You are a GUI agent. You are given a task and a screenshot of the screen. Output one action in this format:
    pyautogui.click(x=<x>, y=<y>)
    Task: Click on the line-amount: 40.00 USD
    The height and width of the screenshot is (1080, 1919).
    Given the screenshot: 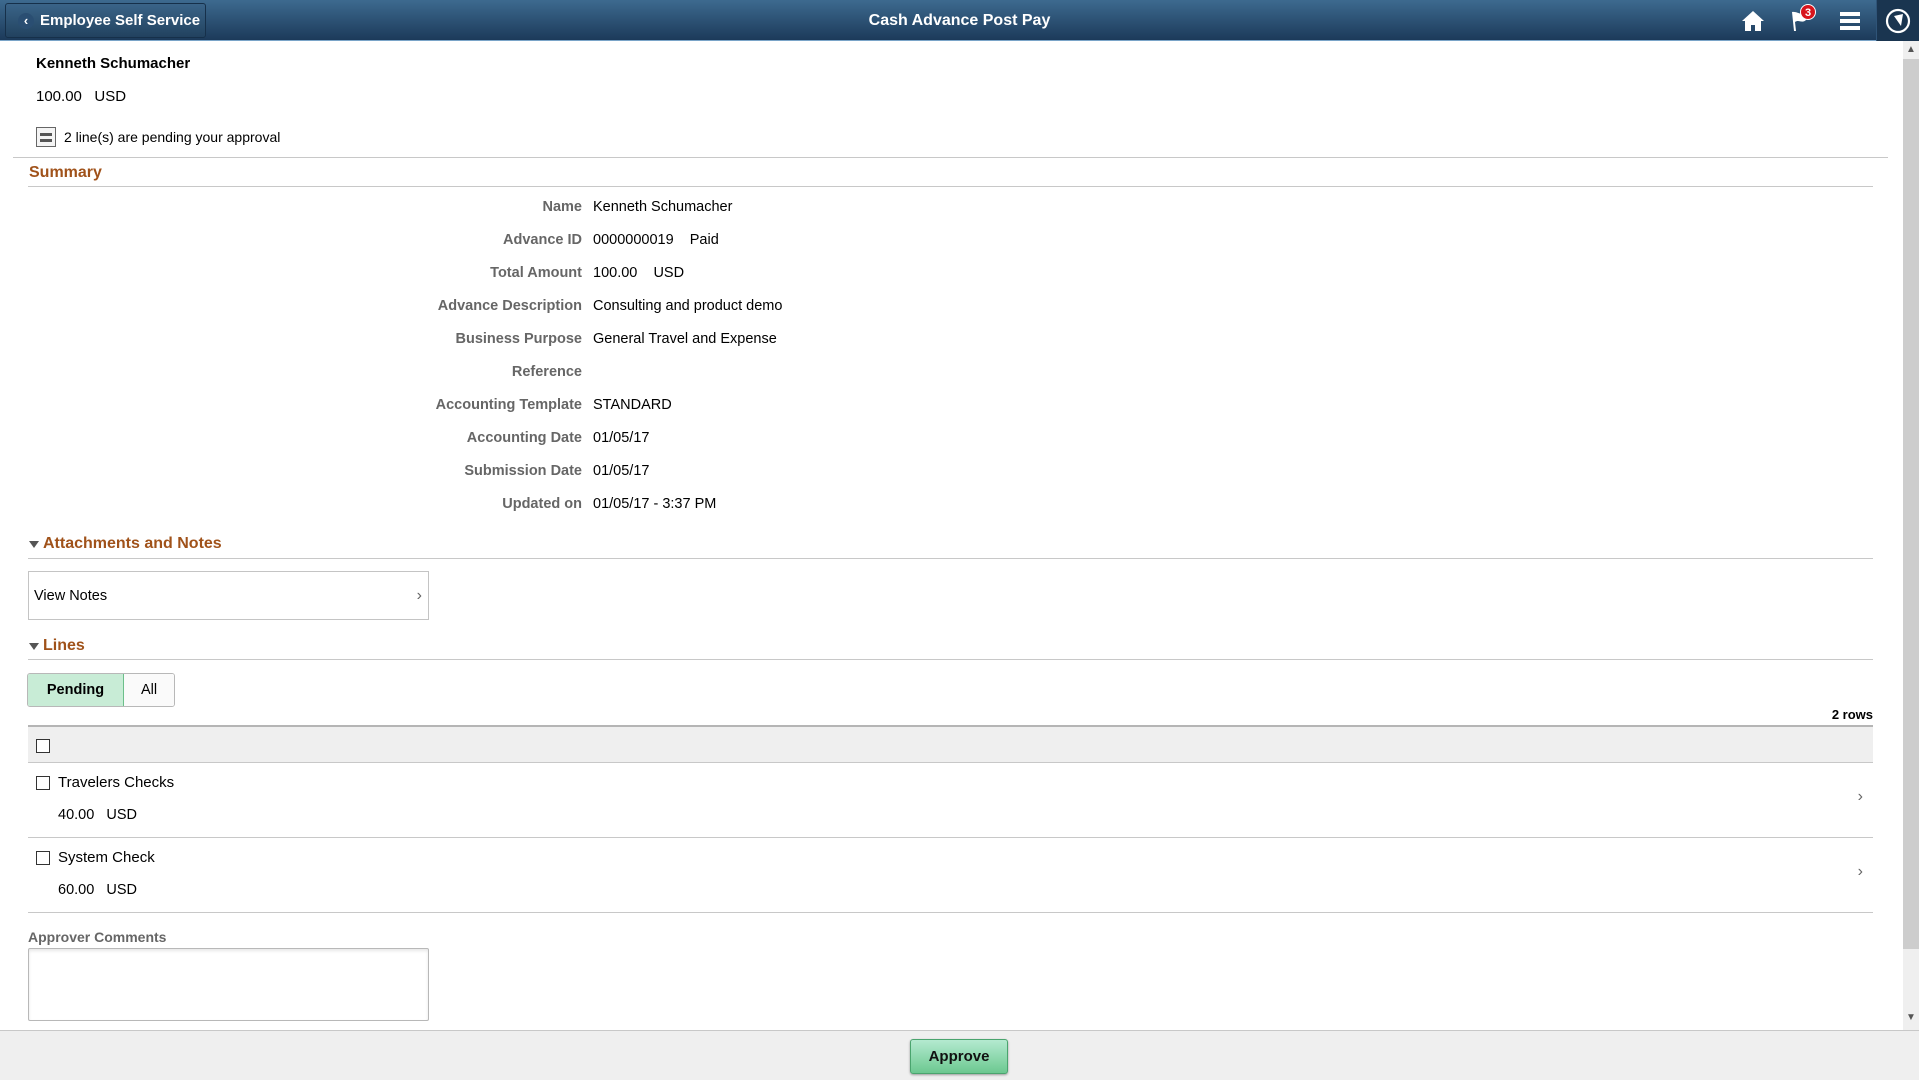 What is the action you would take?
    pyautogui.click(x=97, y=815)
    